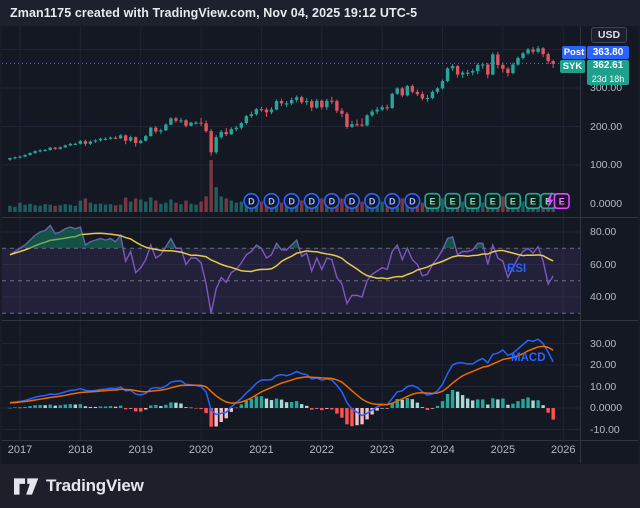 This screenshot has width=640, height=508. I want to click on bar-countdown: 23d 18h, so click(608, 78).